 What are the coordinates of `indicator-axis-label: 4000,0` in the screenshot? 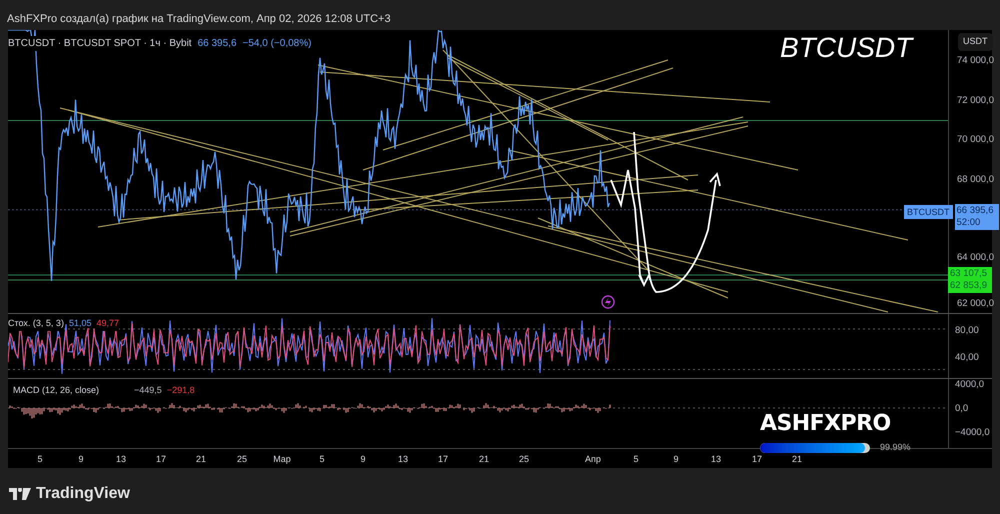 It's located at (969, 385).